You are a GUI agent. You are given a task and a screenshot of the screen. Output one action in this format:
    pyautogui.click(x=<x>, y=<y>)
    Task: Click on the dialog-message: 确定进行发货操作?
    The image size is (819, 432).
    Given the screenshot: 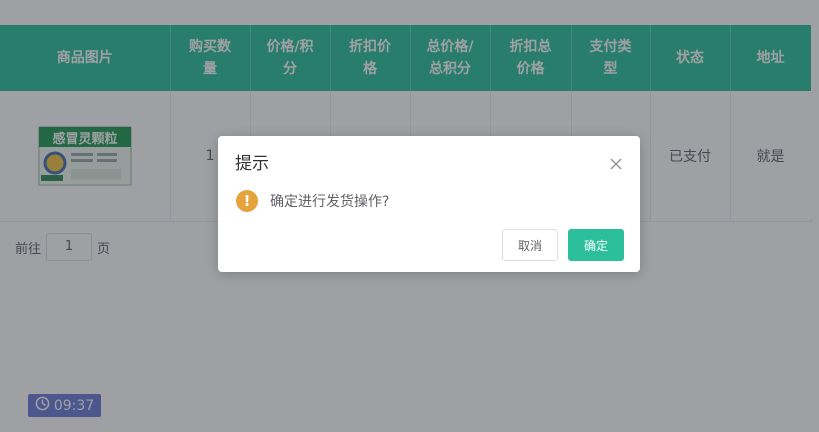 What is the action you would take?
    pyautogui.click(x=330, y=202)
    